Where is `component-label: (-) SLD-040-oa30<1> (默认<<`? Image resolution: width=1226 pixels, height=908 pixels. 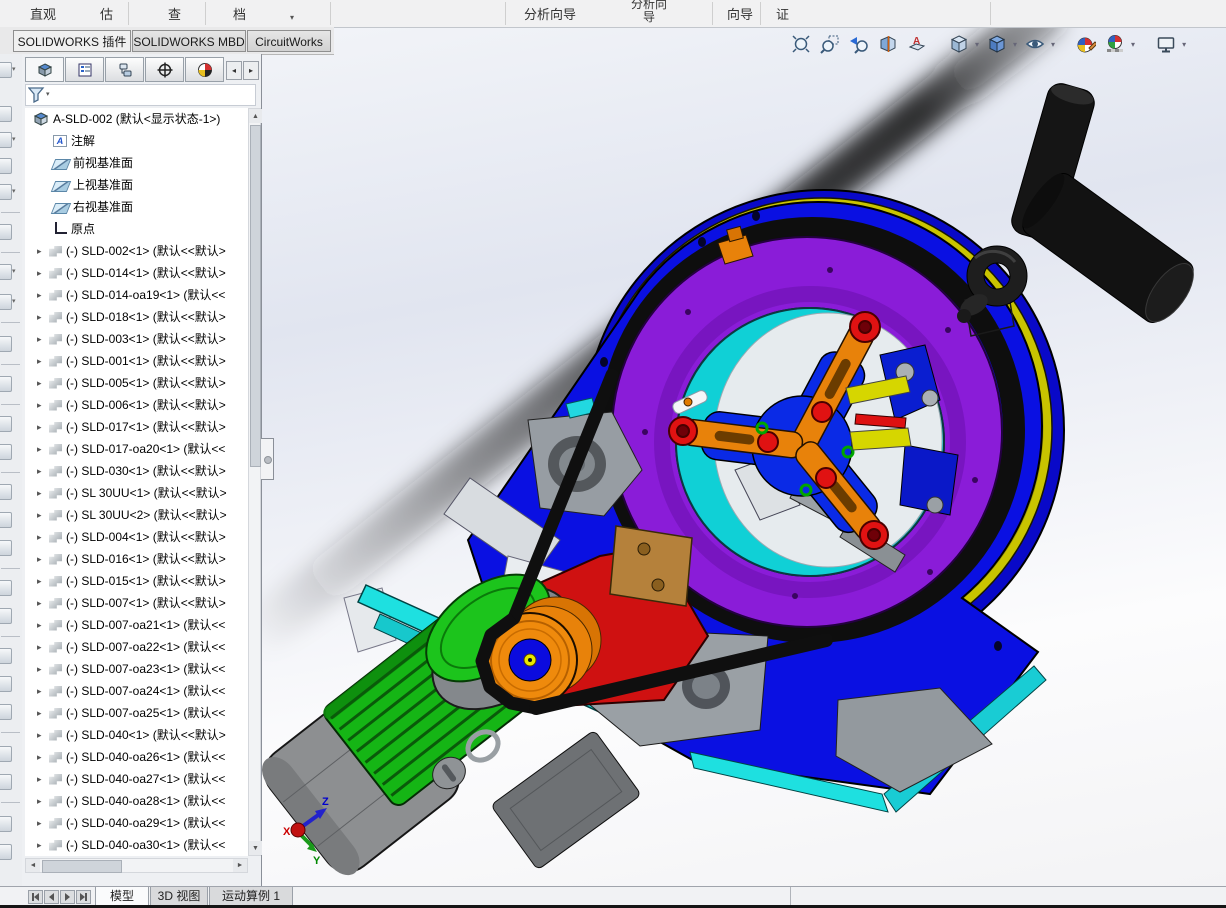 component-label: (-) SLD-040-oa30<1> (默认<< is located at coordinates (145, 845).